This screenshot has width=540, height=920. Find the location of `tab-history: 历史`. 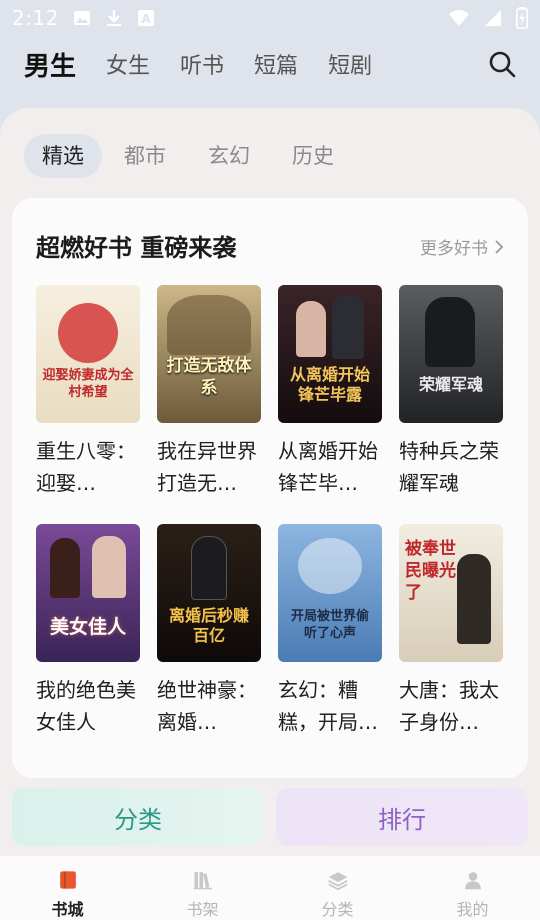

tab-history: 历史 is located at coordinates (313, 156).